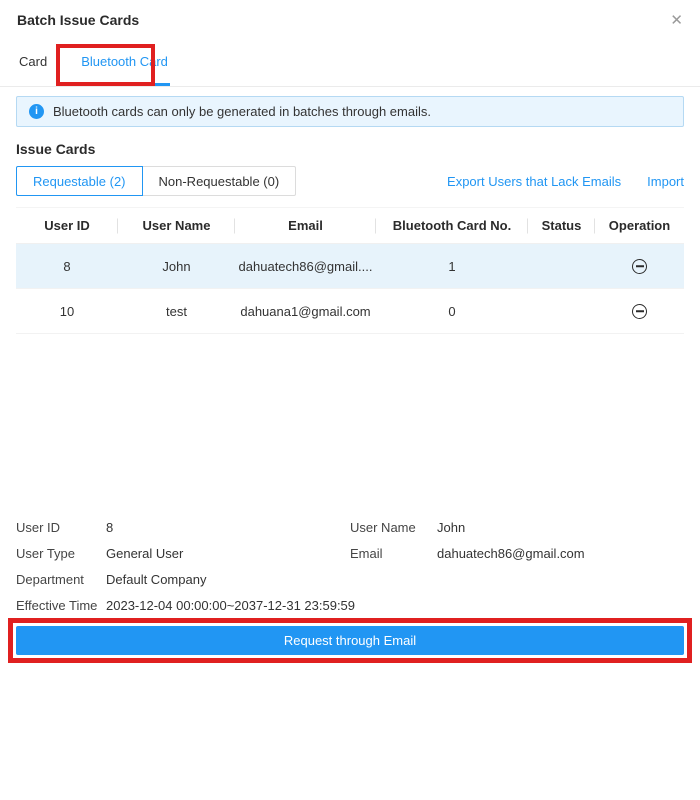  Describe the element at coordinates (231, 605) in the screenshot. I see `detail-value: 2023-12-04 00:00:00~2037-12-31 23:59:59` at that location.